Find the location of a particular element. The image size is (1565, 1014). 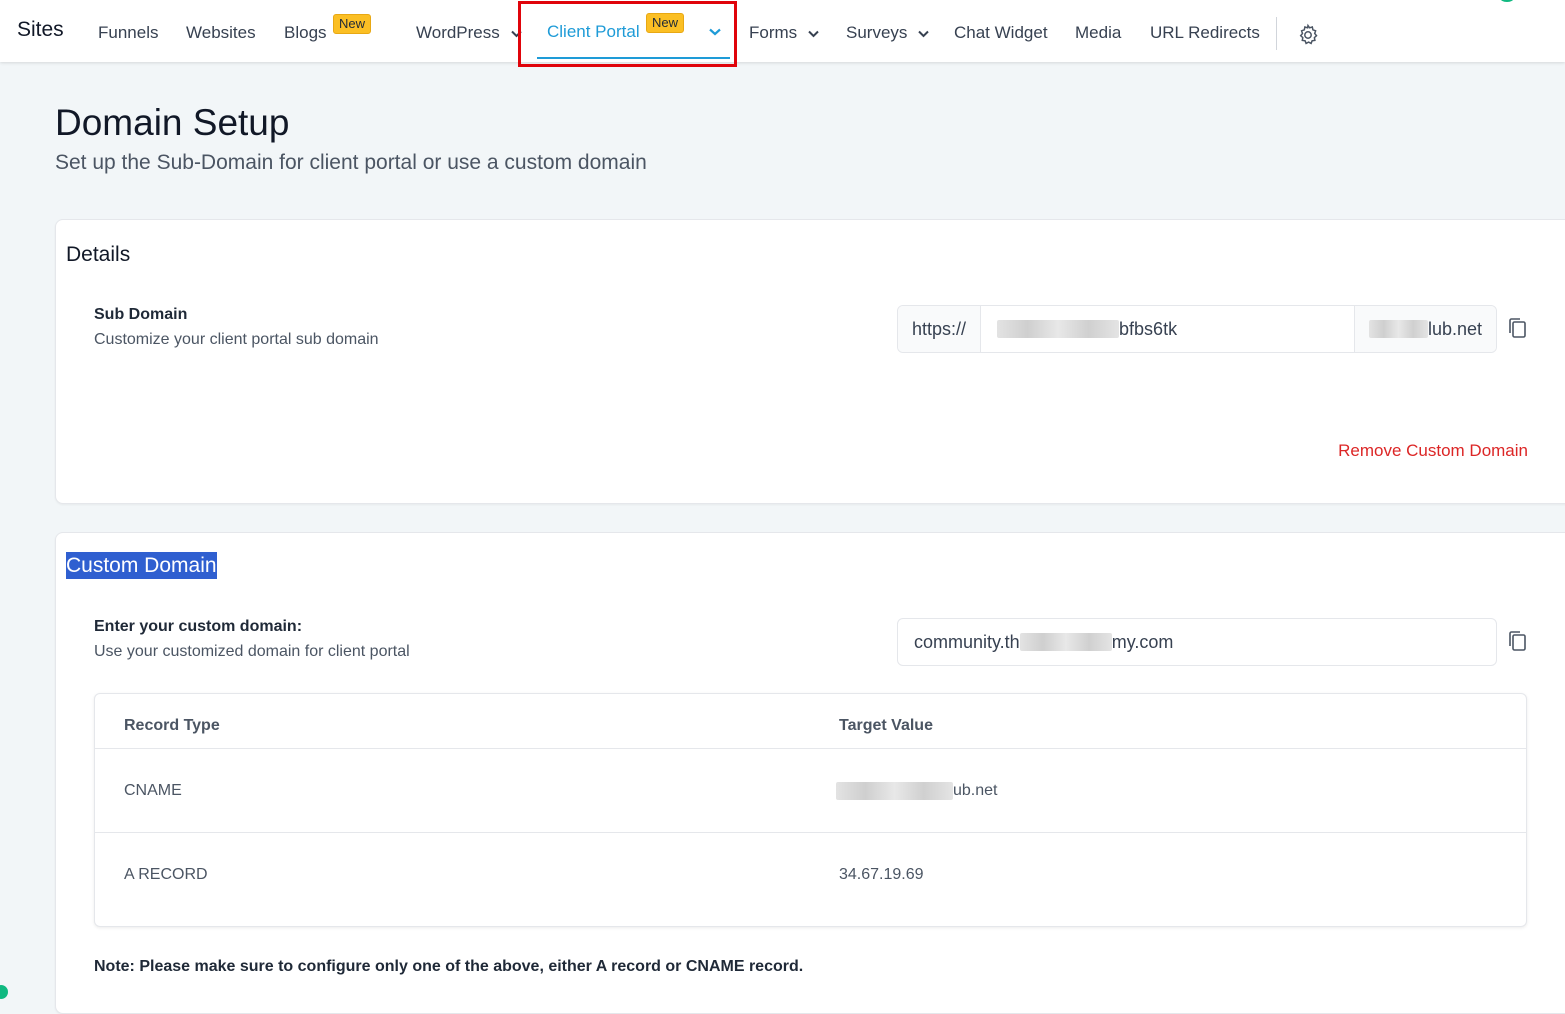

nav-item-media: Media is located at coordinates (1098, 33).